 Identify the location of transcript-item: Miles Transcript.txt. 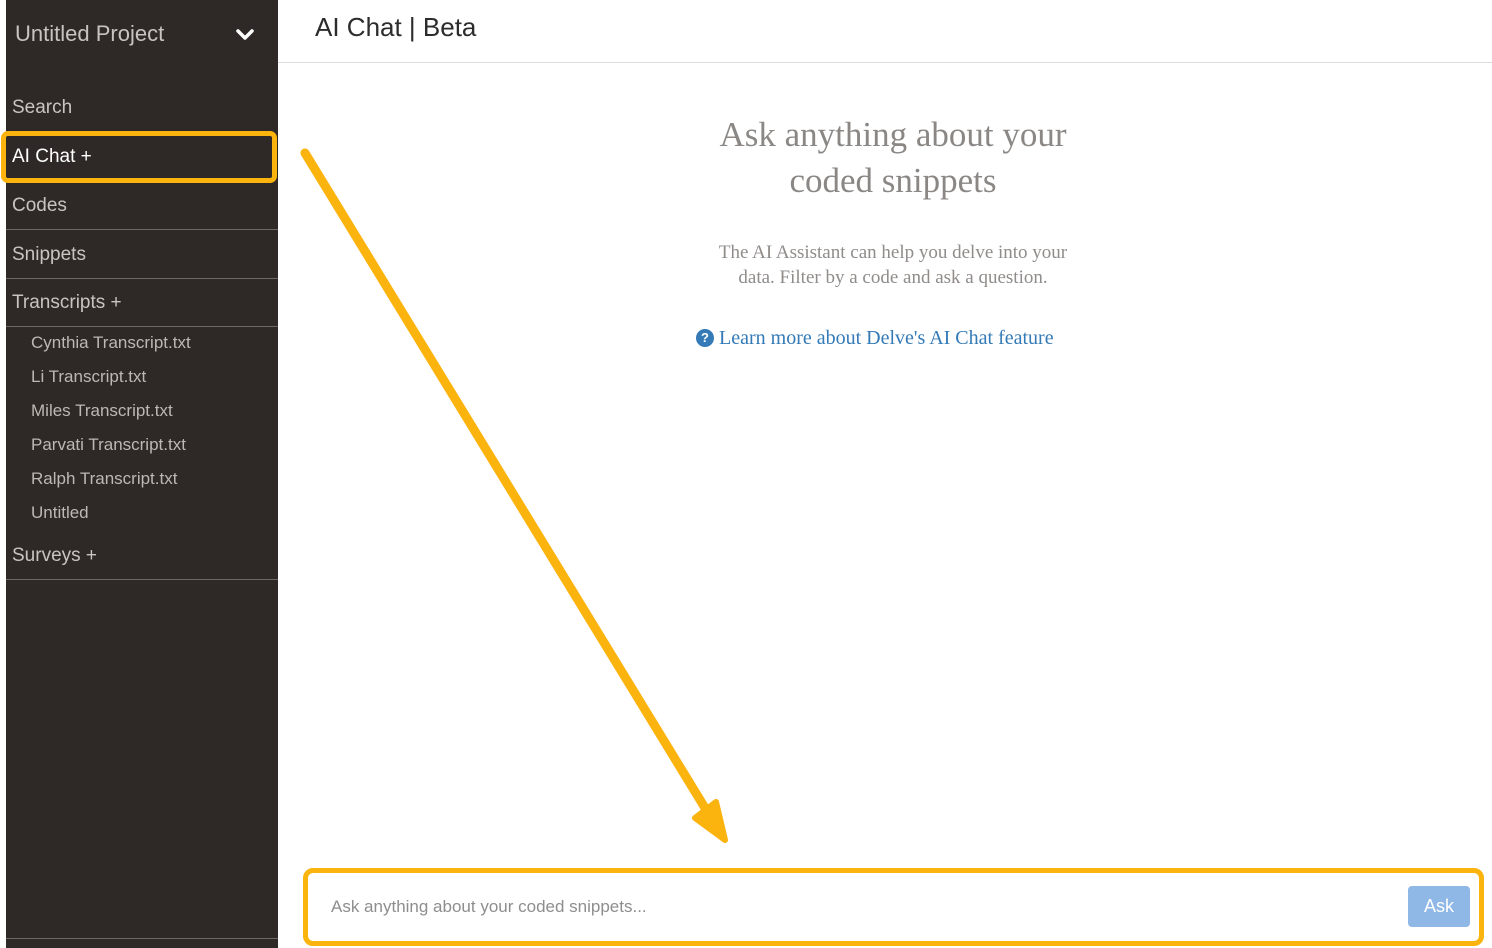
(102, 411).